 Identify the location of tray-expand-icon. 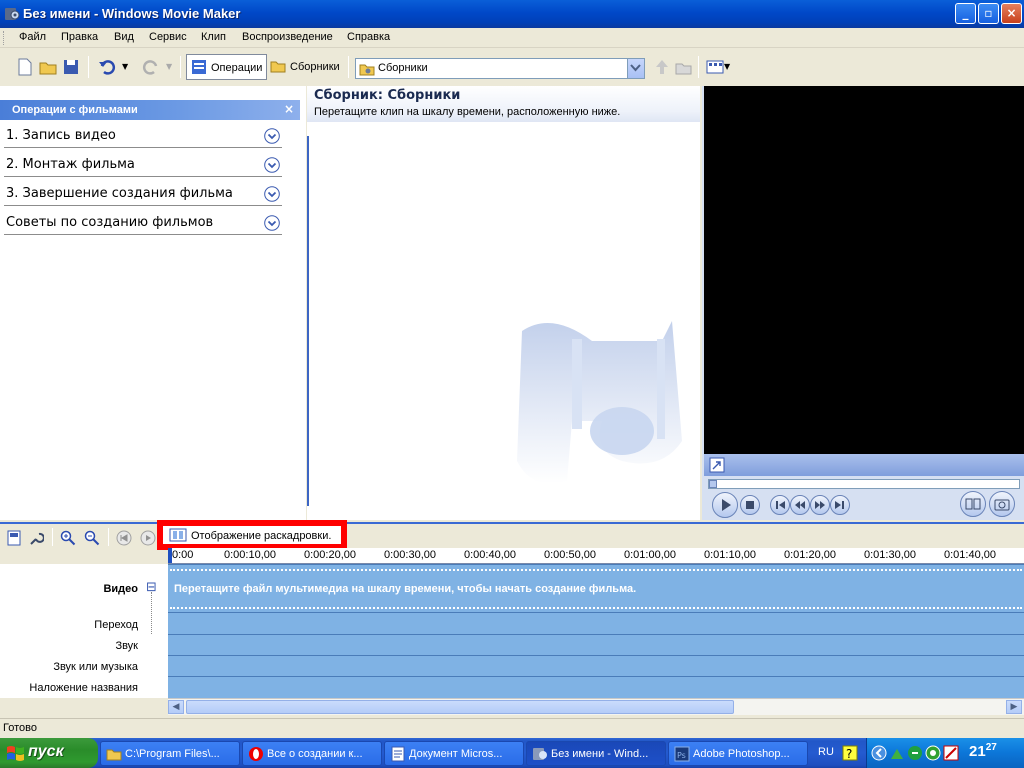
(879, 753).